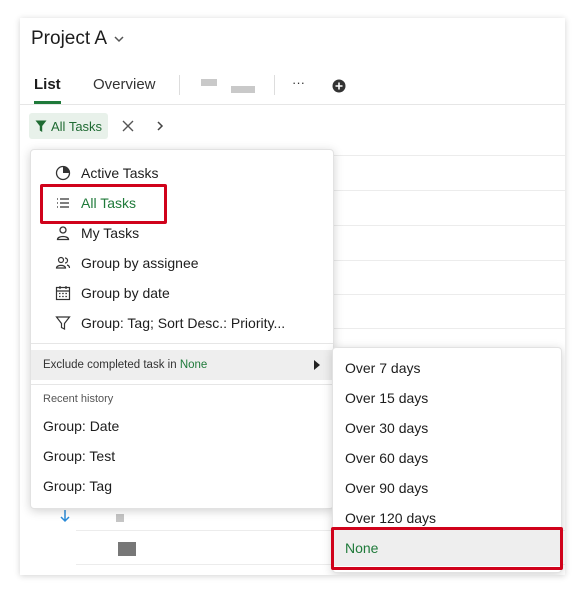  Describe the element at coordinates (386, 488) in the screenshot. I see `exclude-option-over-90-days: Over 90 days` at that location.